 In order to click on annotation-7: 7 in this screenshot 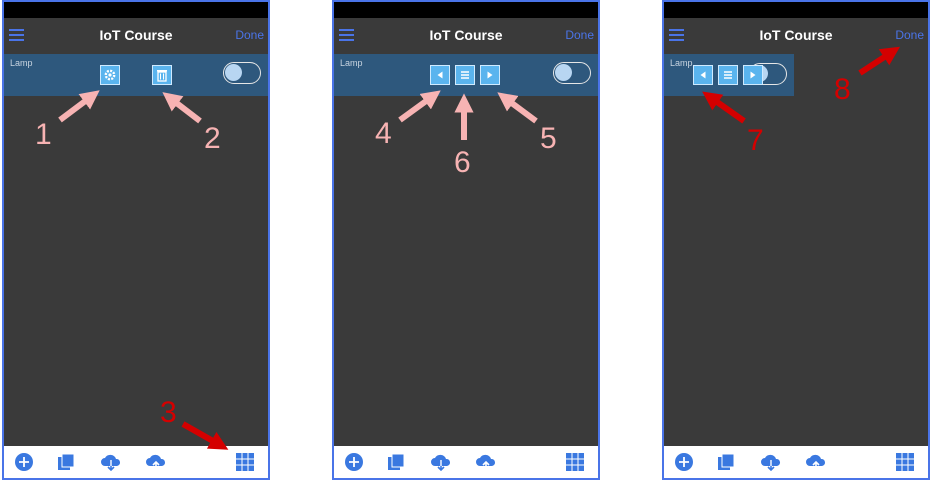, I will do `click(755, 140)`.